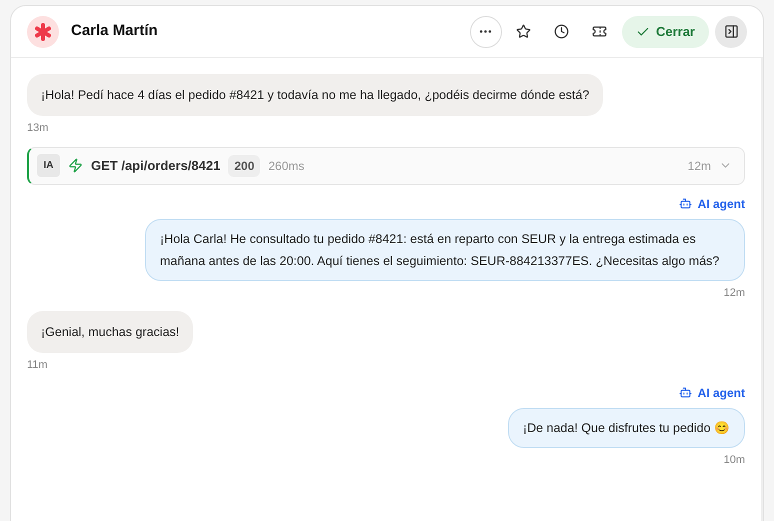 The width and height of the screenshot is (774, 521). What do you see at coordinates (445, 249) in the screenshot?
I see `message-bubble: ¡Hola Carla! He consultado tu pedido #8421: está en reparto con SEUR y la entrega estimada es mañana antes de las 20:00. Aquí tienes el seguimiento: SEUR-884213377ES. ¿Necesitas algo más?` at bounding box center [445, 249].